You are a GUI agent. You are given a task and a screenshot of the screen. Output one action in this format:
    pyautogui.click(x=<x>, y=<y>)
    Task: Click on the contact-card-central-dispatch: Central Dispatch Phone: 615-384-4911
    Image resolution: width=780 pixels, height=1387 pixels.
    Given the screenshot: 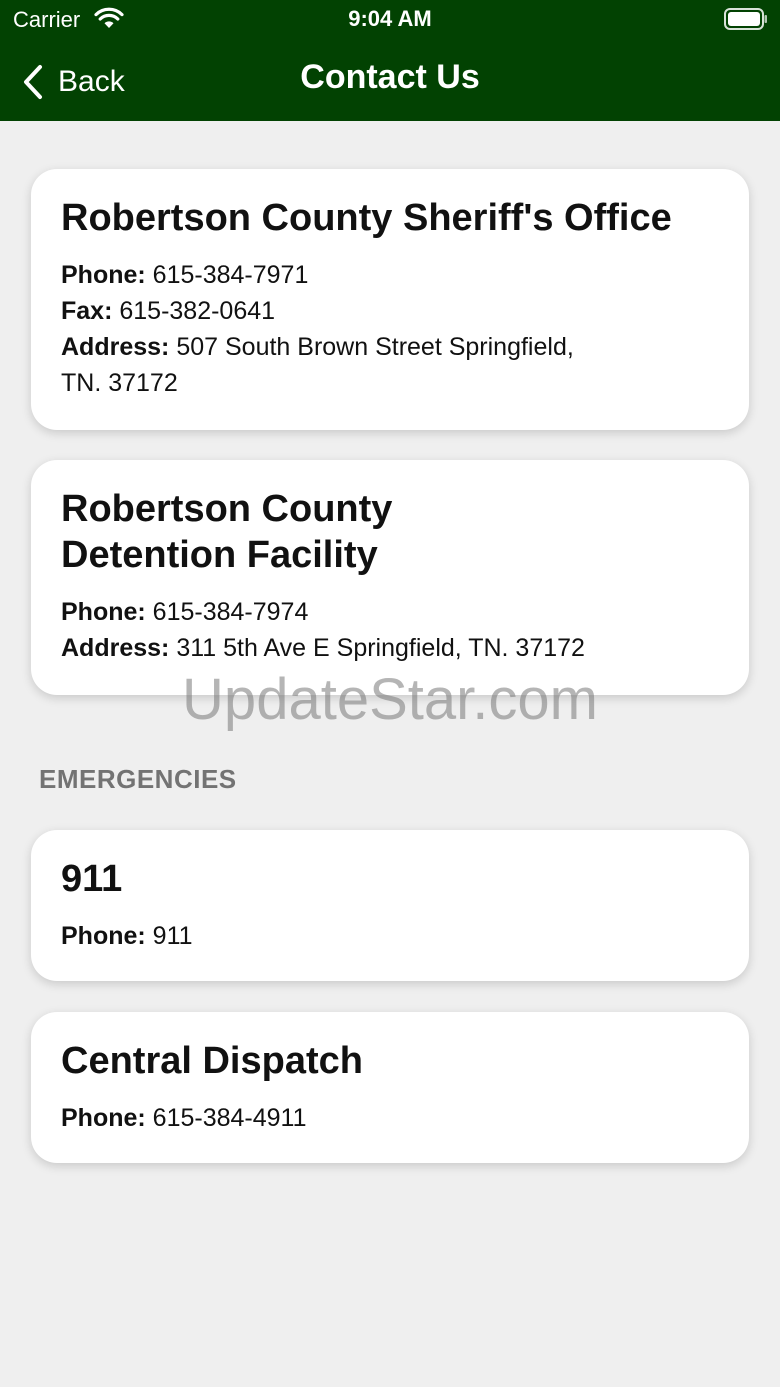 What is the action you would take?
    pyautogui.click(x=390, y=1087)
    